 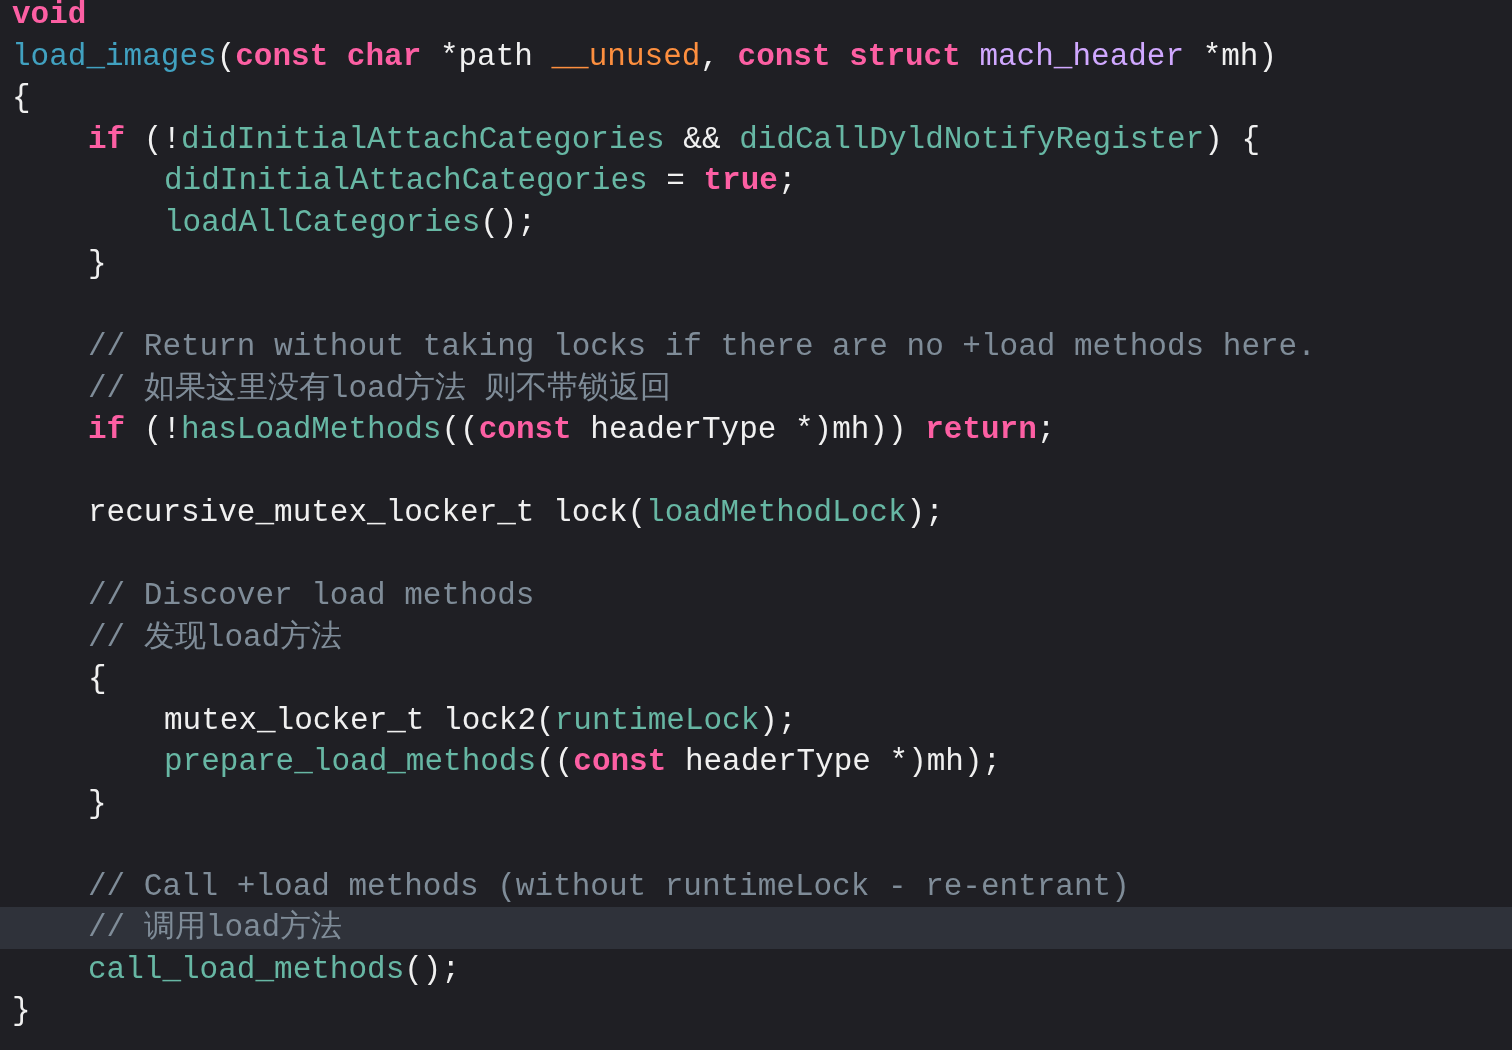 I want to click on code-identifier: hasLoadMethods, so click(x=311, y=430).